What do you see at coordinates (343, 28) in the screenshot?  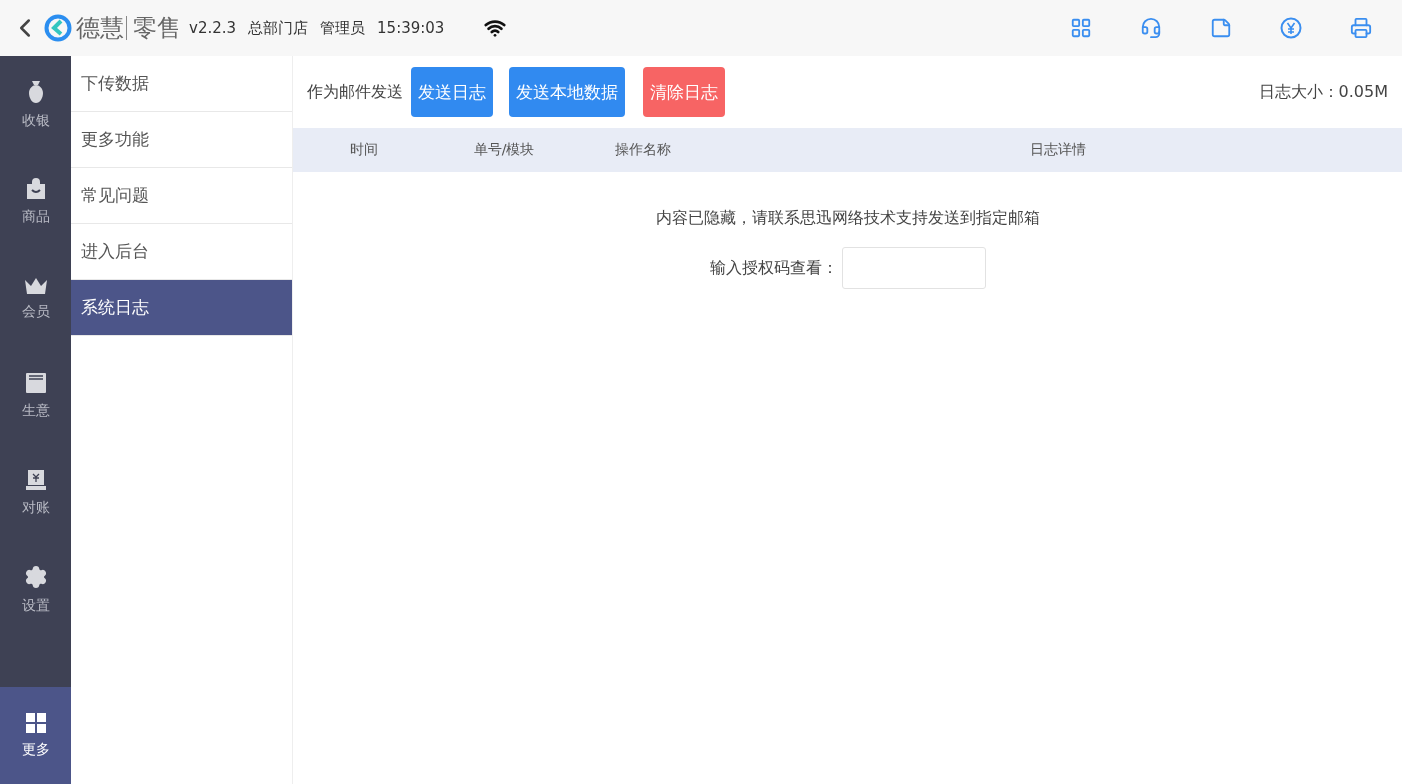 I see `user-name: 管理员` at bounding box center [343, 28].